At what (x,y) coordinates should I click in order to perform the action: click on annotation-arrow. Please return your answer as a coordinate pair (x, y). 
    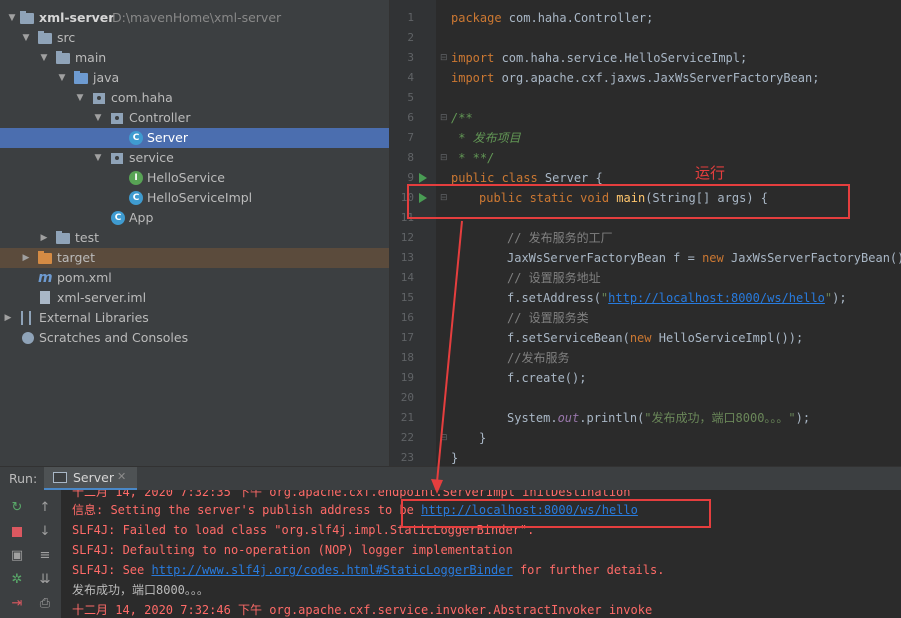
    Looking at the image, I should click on (447, 357).